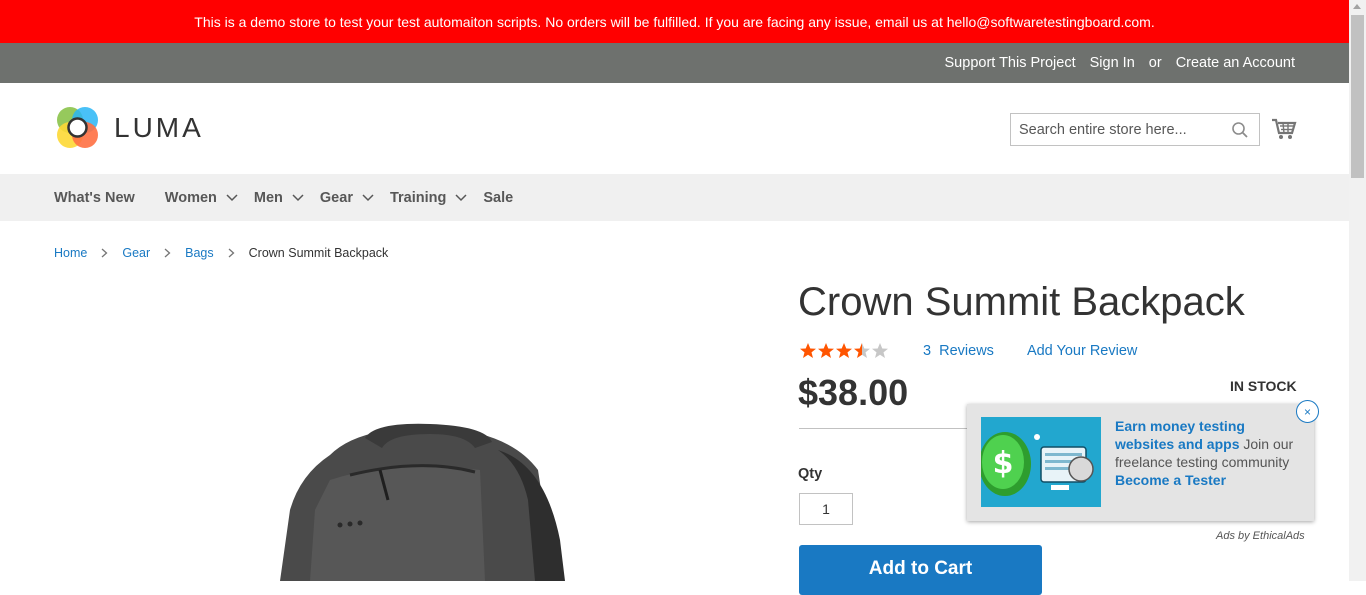 The height and width of the screenshot is (595, 1366). I want to click on nav-item-sale: Sale, so click(498, 198).